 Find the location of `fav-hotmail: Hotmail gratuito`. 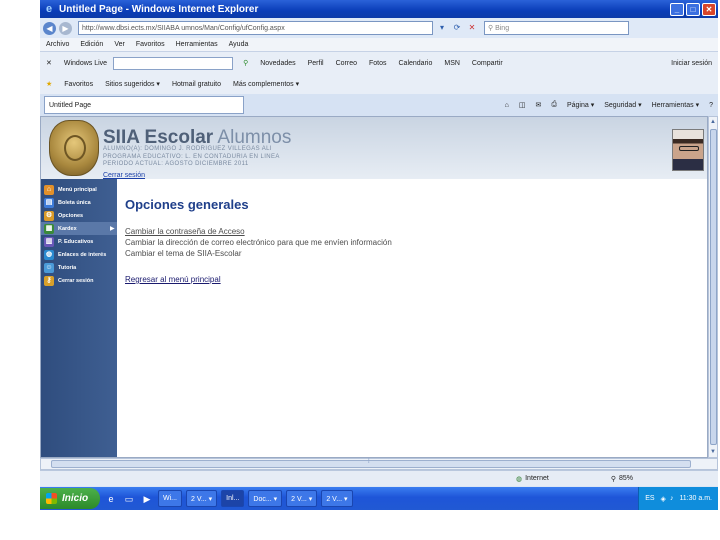

fav-hotmail: Hotmail gratuito is located at coordinates (196, 84).